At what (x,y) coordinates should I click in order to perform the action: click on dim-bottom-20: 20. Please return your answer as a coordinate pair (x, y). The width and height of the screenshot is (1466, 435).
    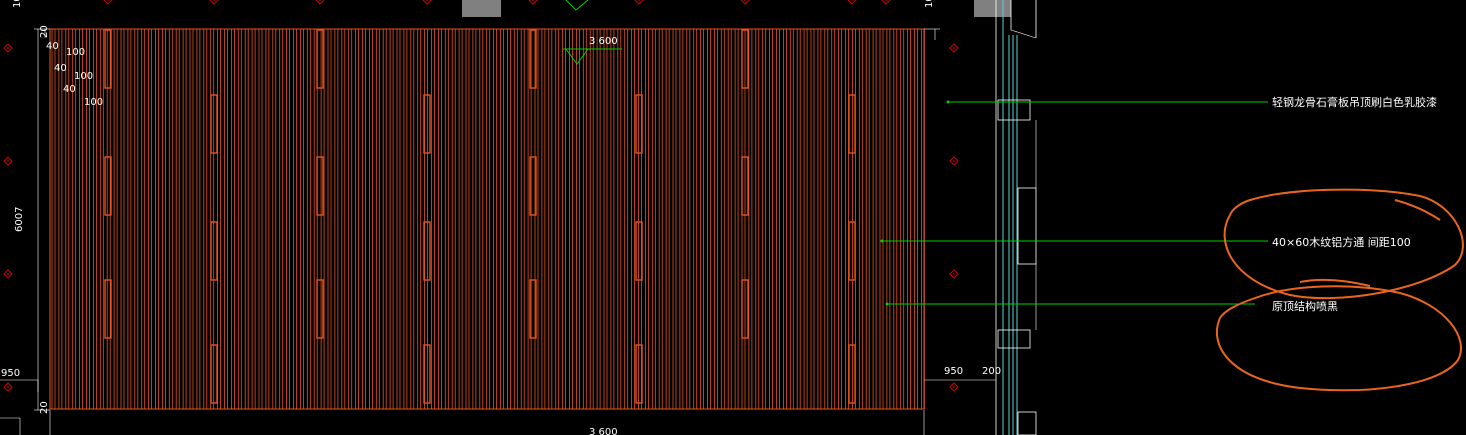
    Looking at the image, I should click on (44, 407).